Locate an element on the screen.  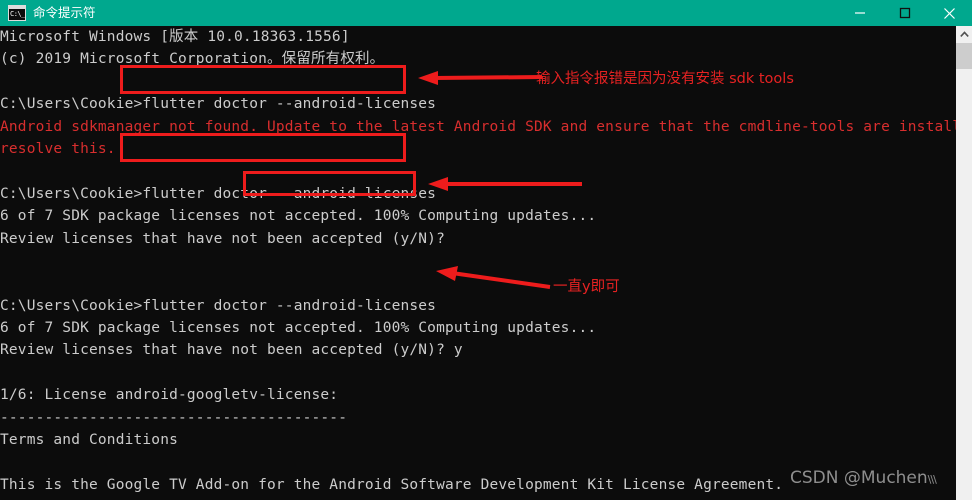
console-line: Microsoft Windows [版本 10.0.18363.1556] is located at coordinates (175, 37).